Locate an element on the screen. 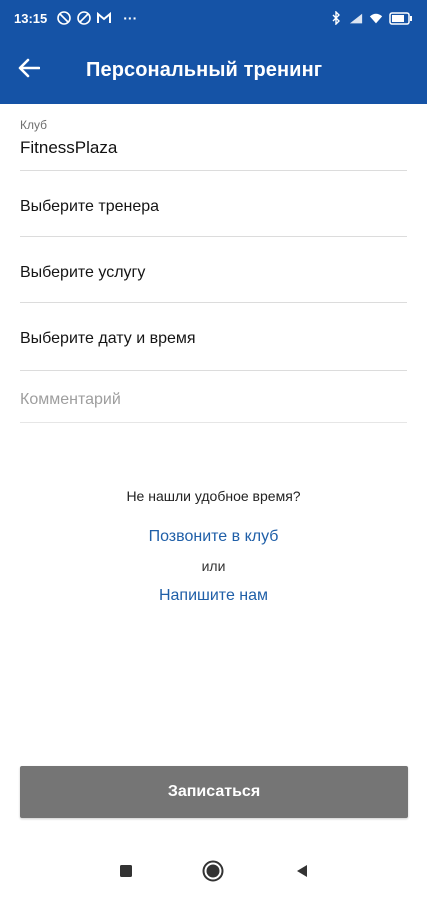  no-mic-icon is located at coordinates (64, 18).